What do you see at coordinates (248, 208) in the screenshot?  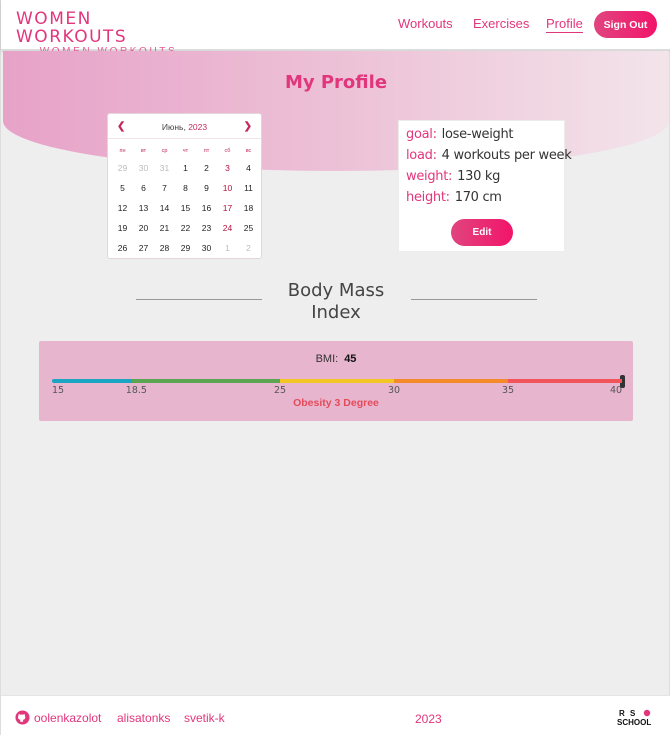 I see `calendar-day: 18` at bounding box center [248, 208].